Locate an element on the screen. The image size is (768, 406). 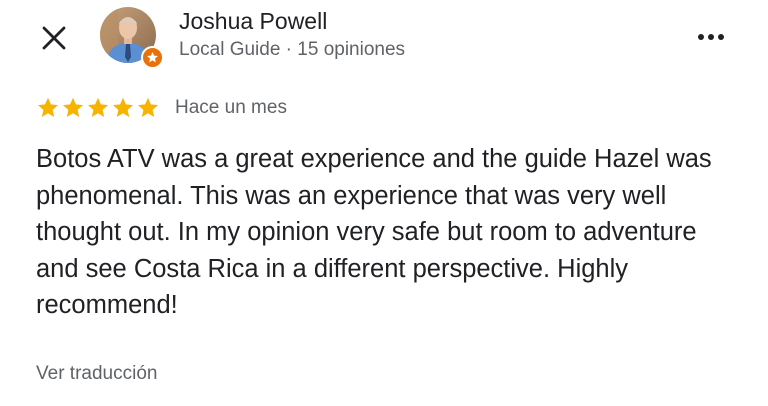
translate-link: Ver traducción is located at coordinates (96, 374).